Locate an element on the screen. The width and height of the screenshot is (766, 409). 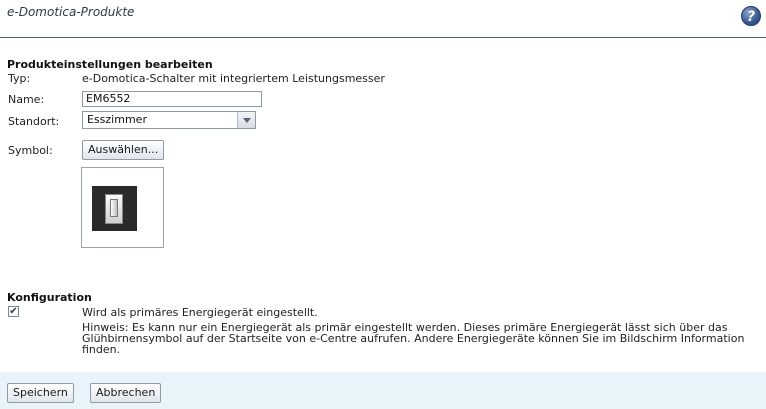
location-label: Standort: is located at coordinates (34, 121).